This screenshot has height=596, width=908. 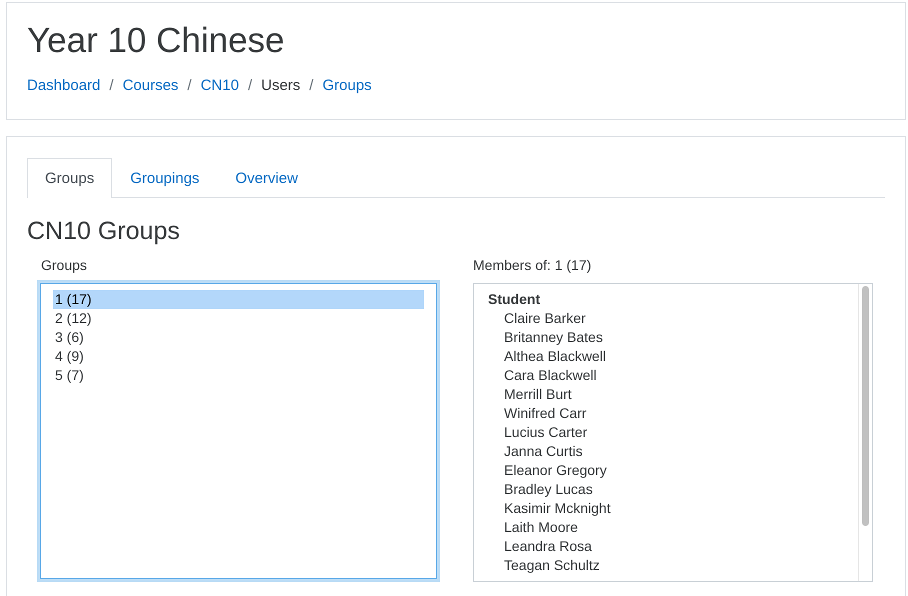 What do you see at coordinates (532, 265) in the screenshot?
I see `members-label: Members of: 1 (17)` at bounding box center [532, 265].